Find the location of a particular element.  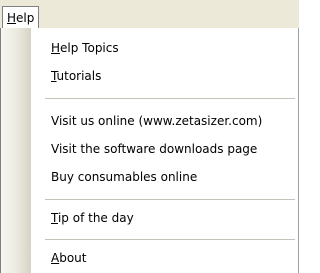

menu-bar: Help is located at coordinates (149, 14).